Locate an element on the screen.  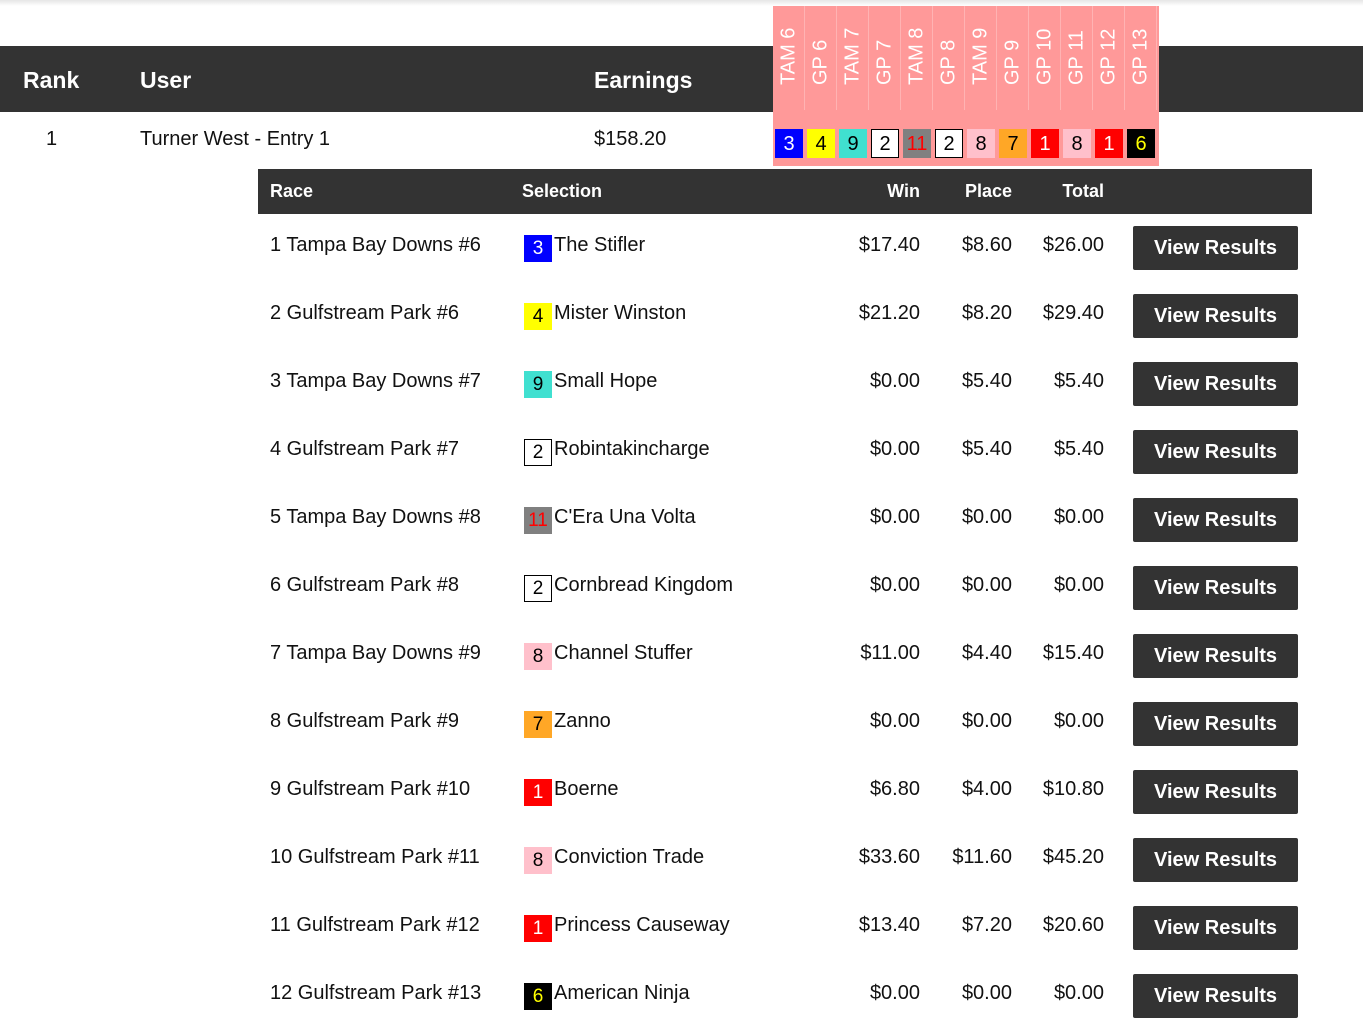
horse-name: American Ninja is located at coordinates (622, 993).